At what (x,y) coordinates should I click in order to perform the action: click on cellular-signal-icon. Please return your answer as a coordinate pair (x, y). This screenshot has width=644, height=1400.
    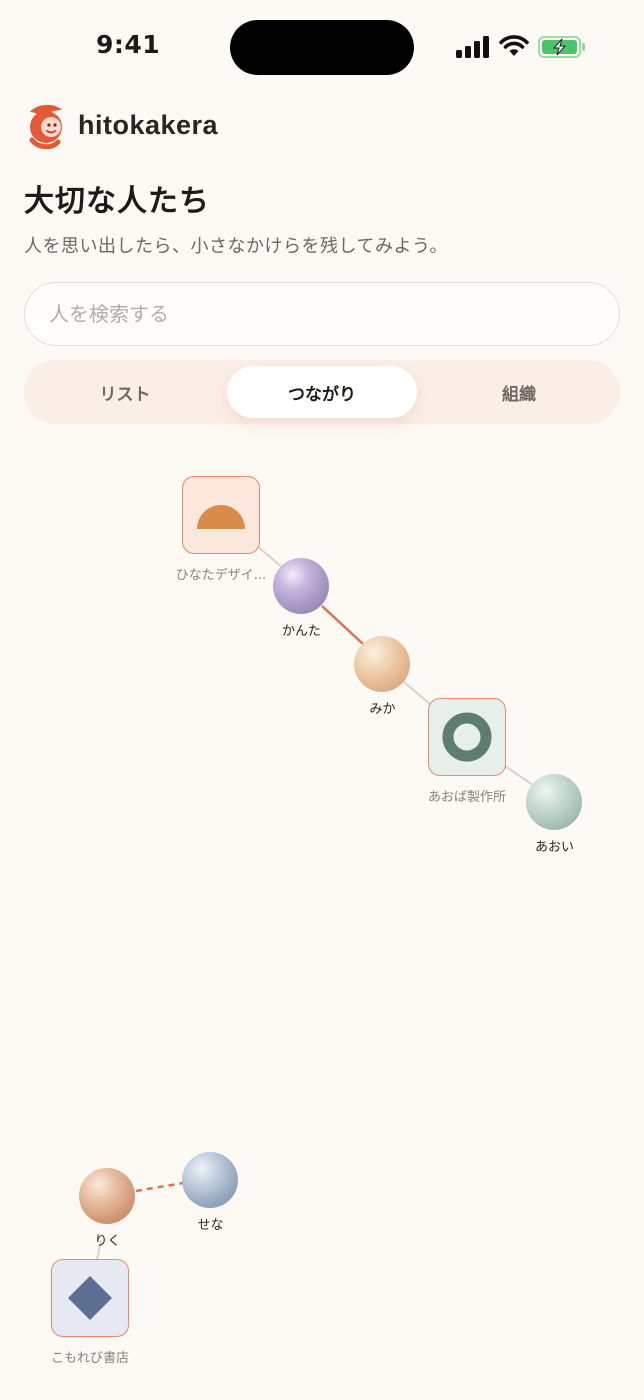
    Looking at the image, I should click on (472, 47).